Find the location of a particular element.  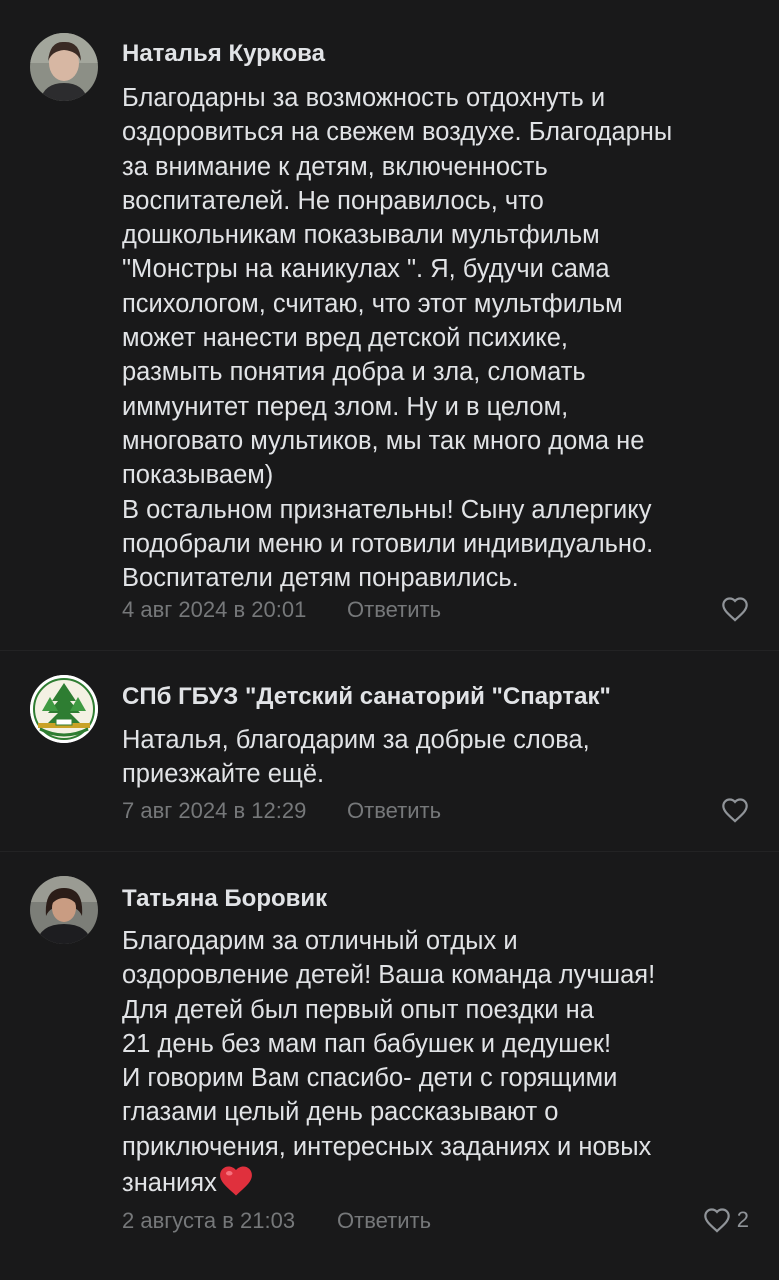

comment-text-line: "Монстры на каникулах ". Я, будучи сама is located at coordinates (366, 269).